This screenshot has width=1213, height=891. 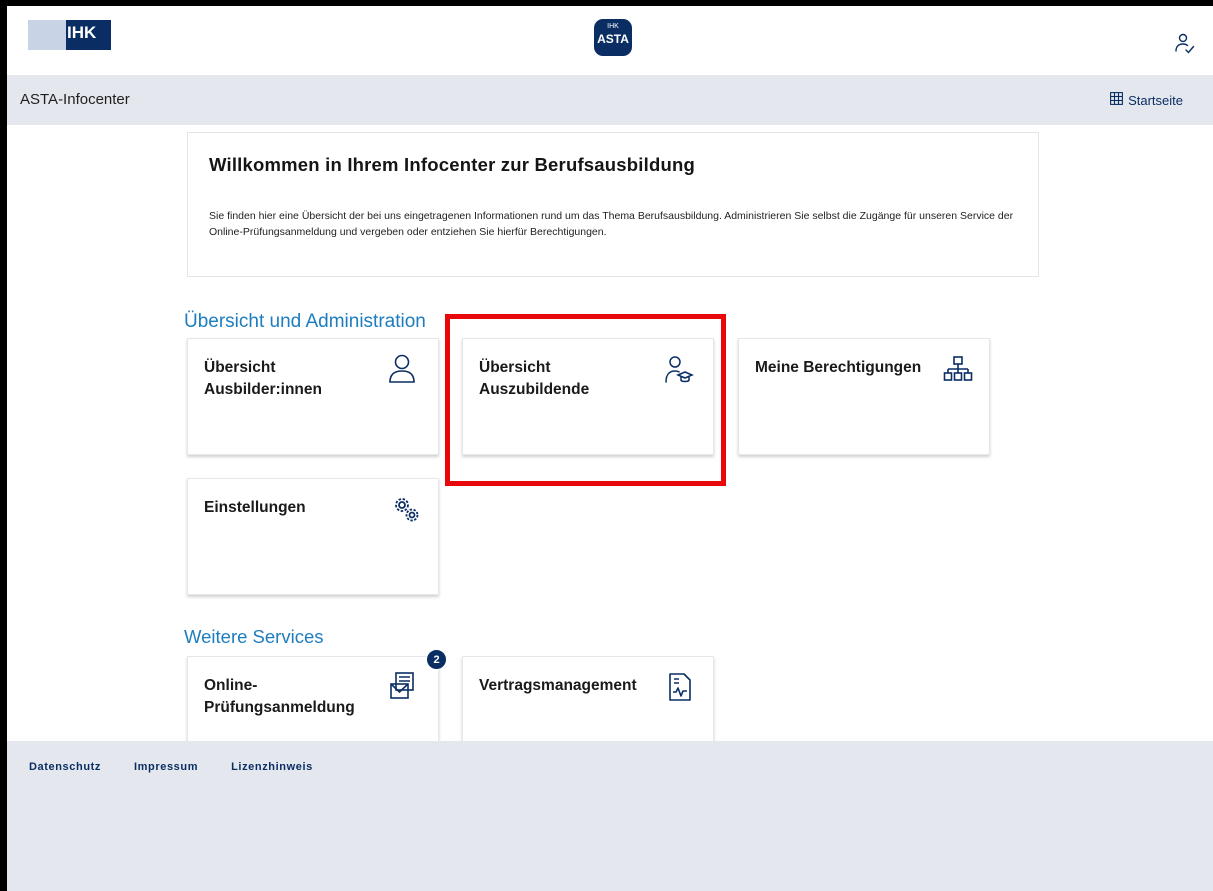 I want to click on sub-navigation-bar: ASTA-Infocenter Startseite, so click(x=610, y=100).